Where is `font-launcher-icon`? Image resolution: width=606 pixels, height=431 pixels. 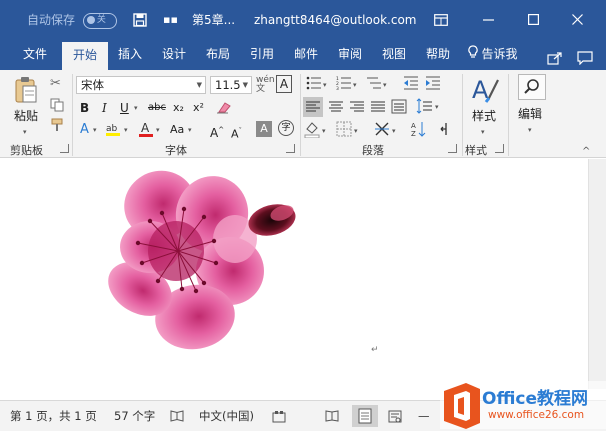 font-launcher-icon is located at coordinates (290, 148).